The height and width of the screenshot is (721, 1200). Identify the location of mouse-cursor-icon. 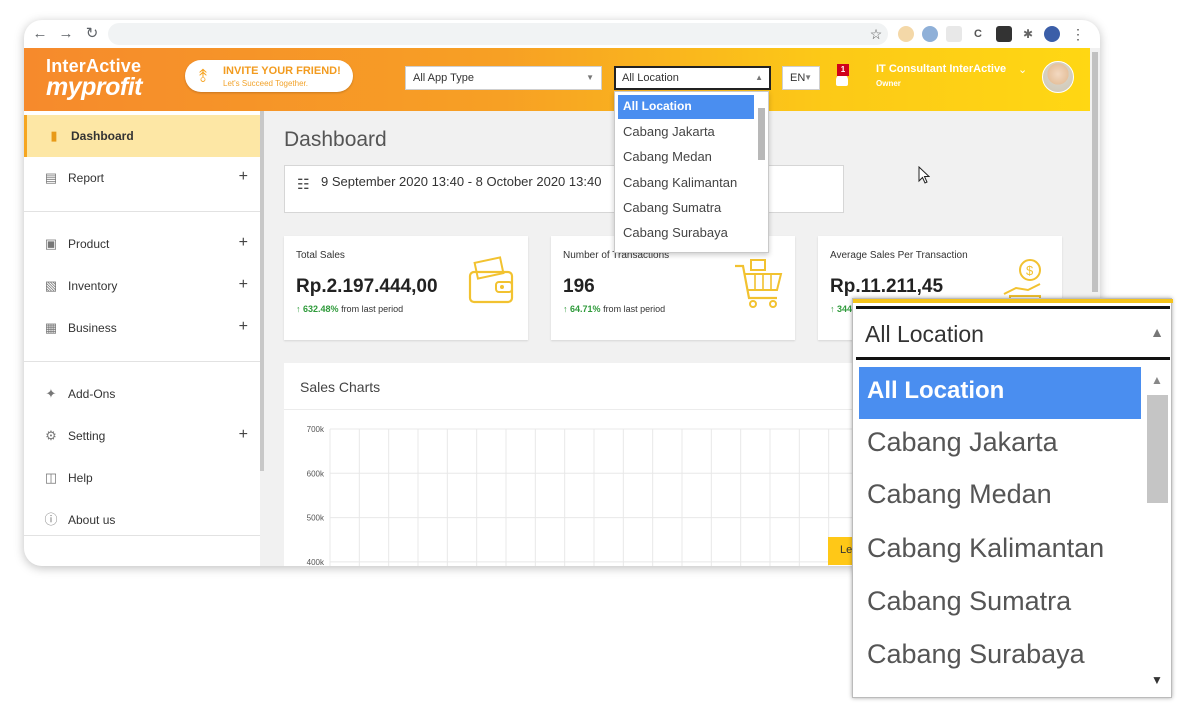
(924, 175).